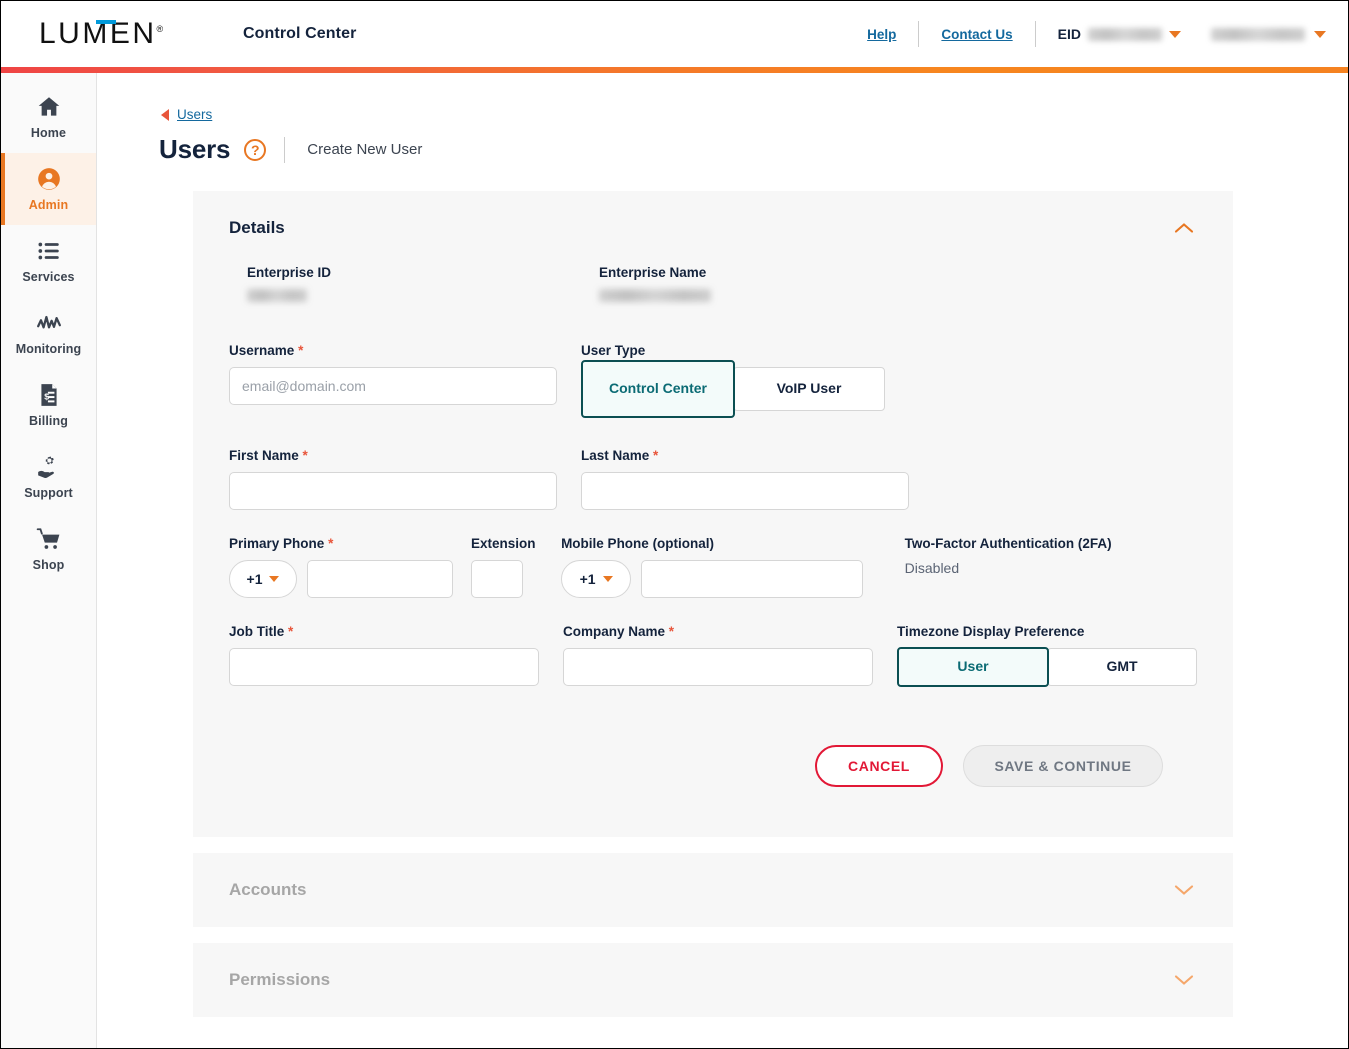 This screenshot has height=1049, width=1349. I want to click on job-title-label: Job Title *, so click(384, 631).